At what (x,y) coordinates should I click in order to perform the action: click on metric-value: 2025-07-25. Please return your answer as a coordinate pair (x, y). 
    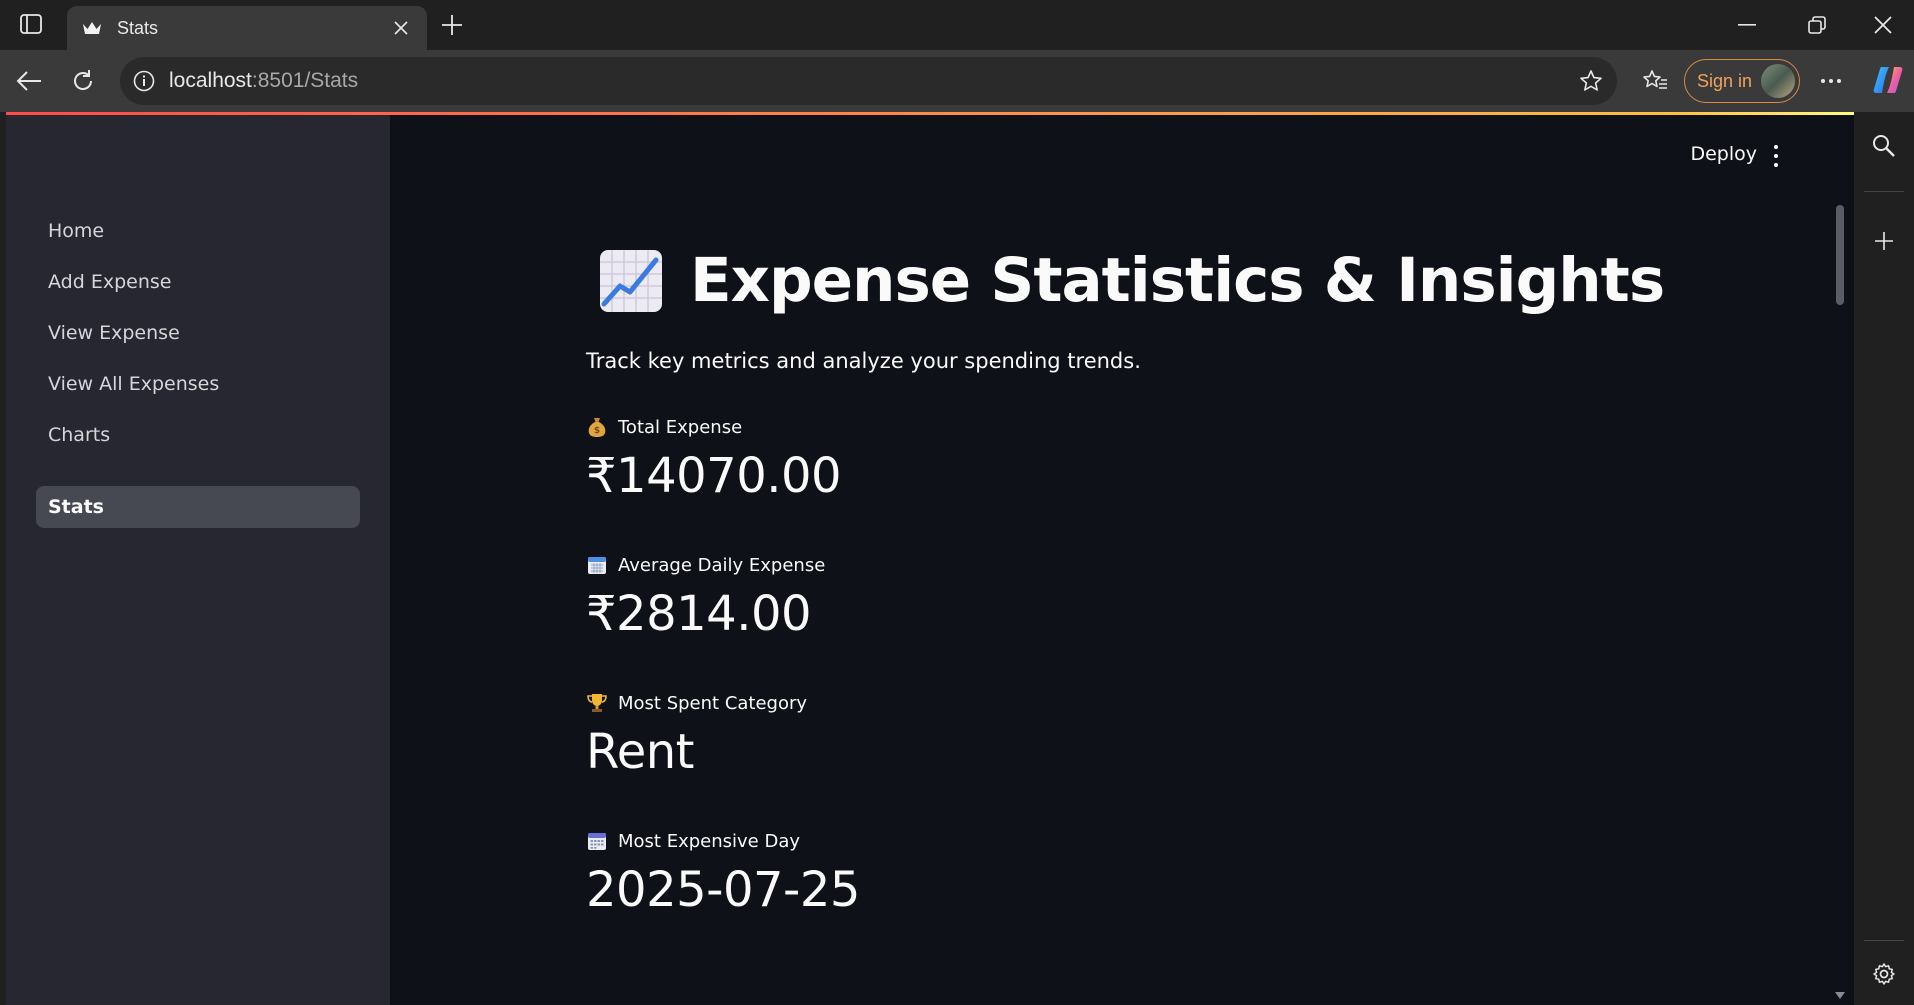
    Looking at the image, I should click on (723, 890).